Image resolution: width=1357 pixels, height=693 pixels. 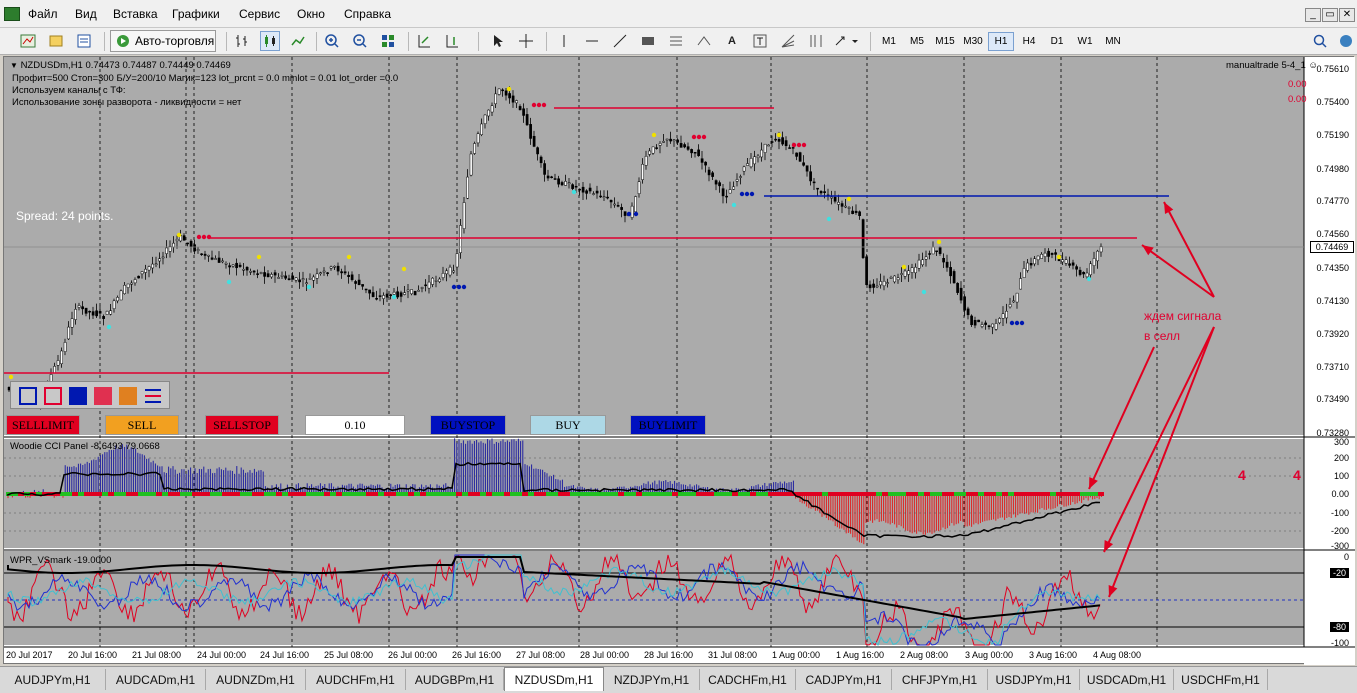 What do you see at coordinates (360, 41) in the screenshot?
I see `zoom-out-icon` at bounding box center [360, 41].